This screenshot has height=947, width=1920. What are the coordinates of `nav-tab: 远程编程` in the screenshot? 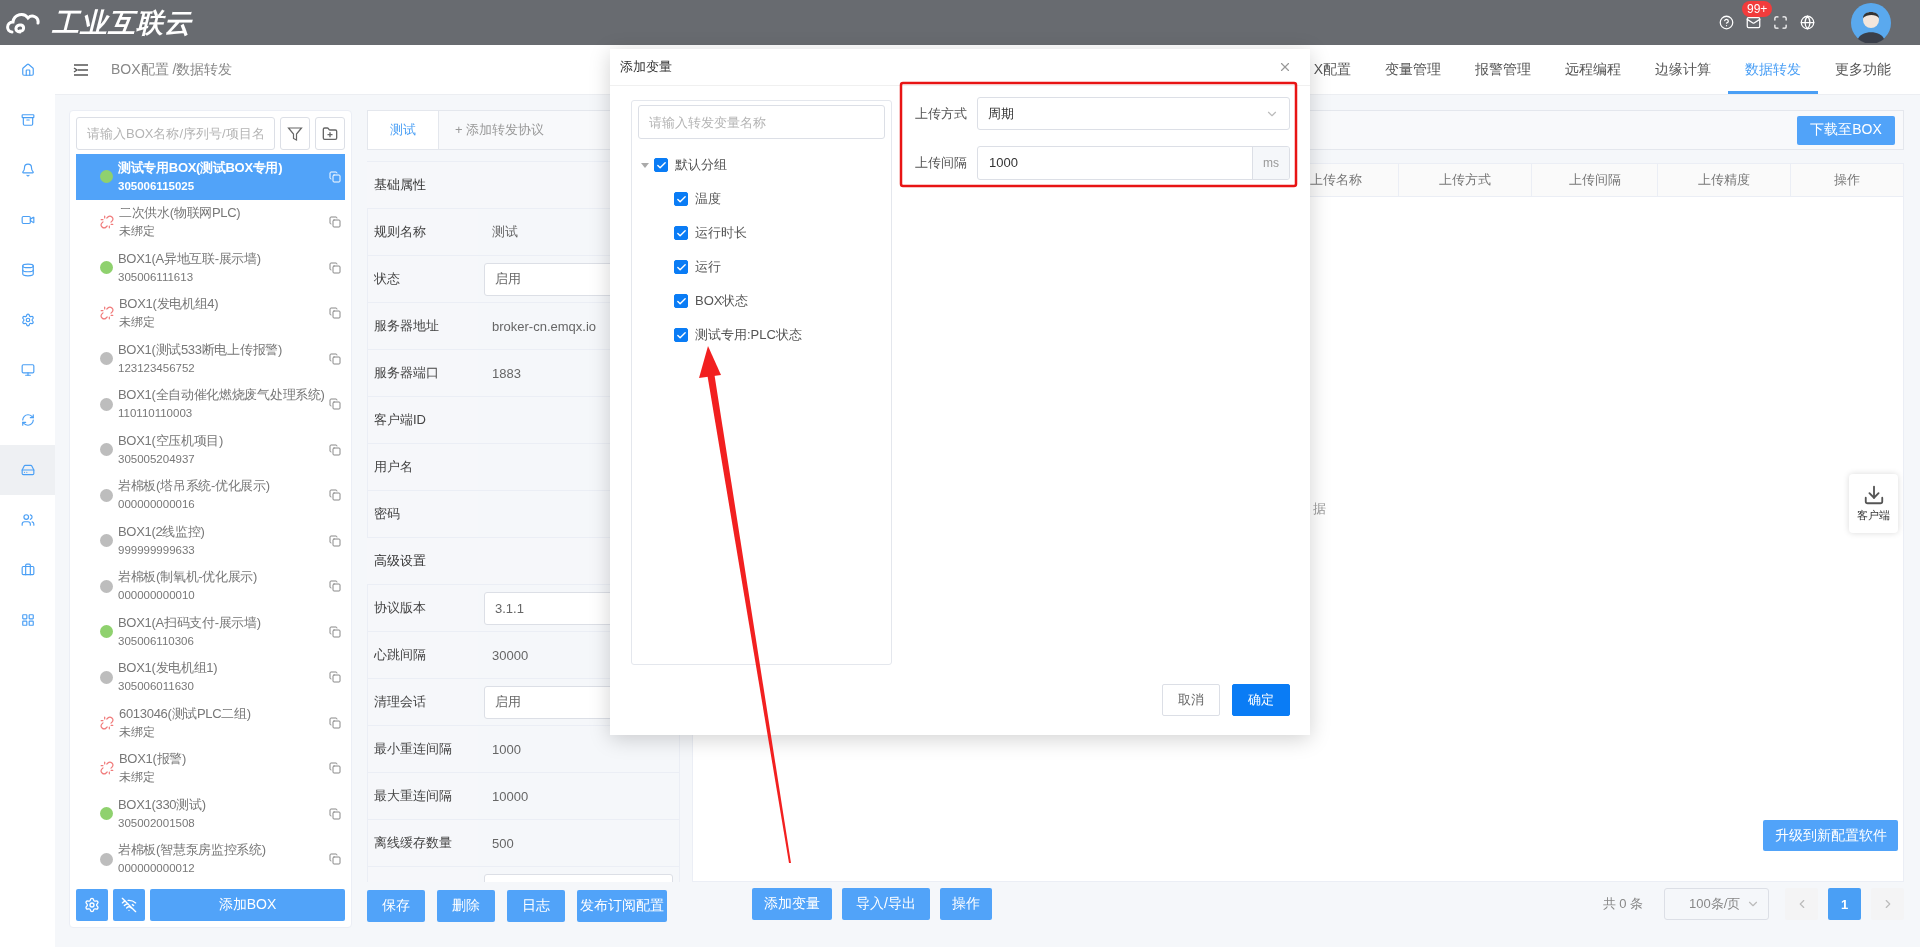 It's located at (1593, 69).